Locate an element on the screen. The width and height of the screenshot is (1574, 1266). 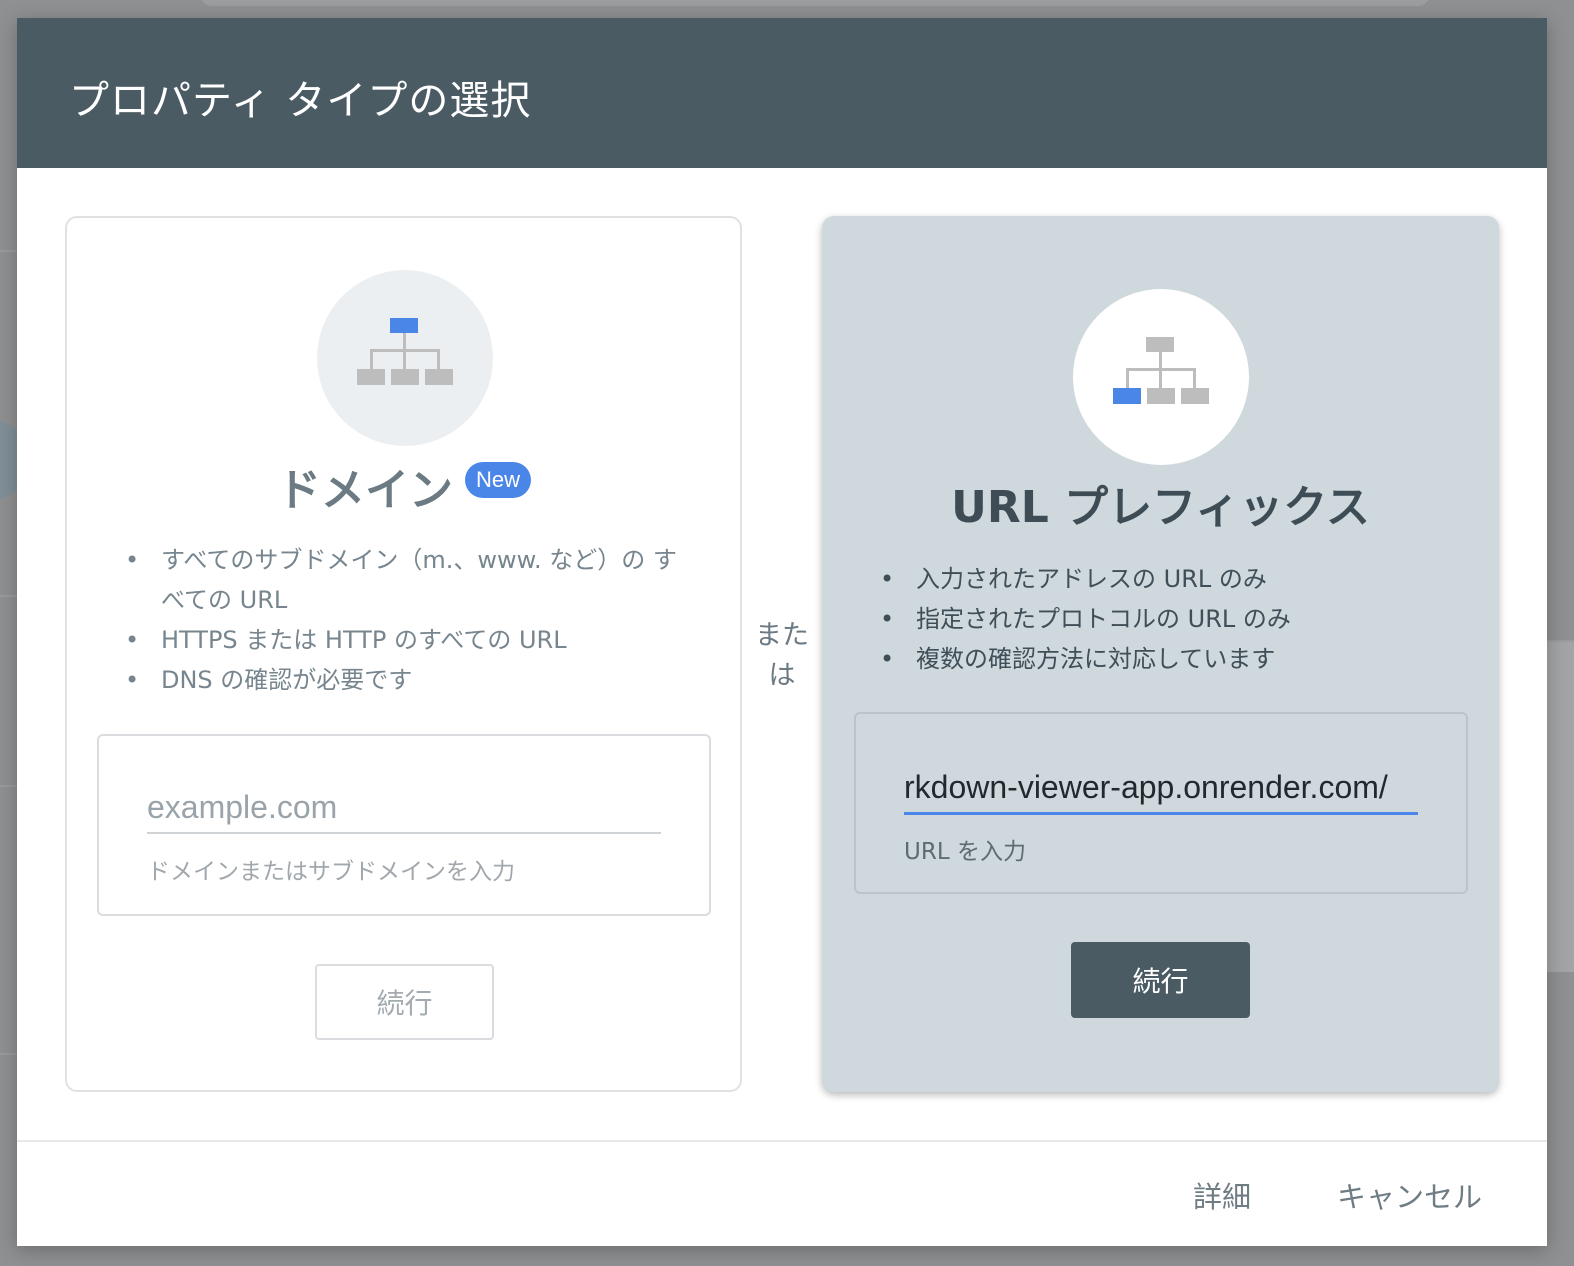
details-button: 詳細 is located at coordinates (1222, 1195).